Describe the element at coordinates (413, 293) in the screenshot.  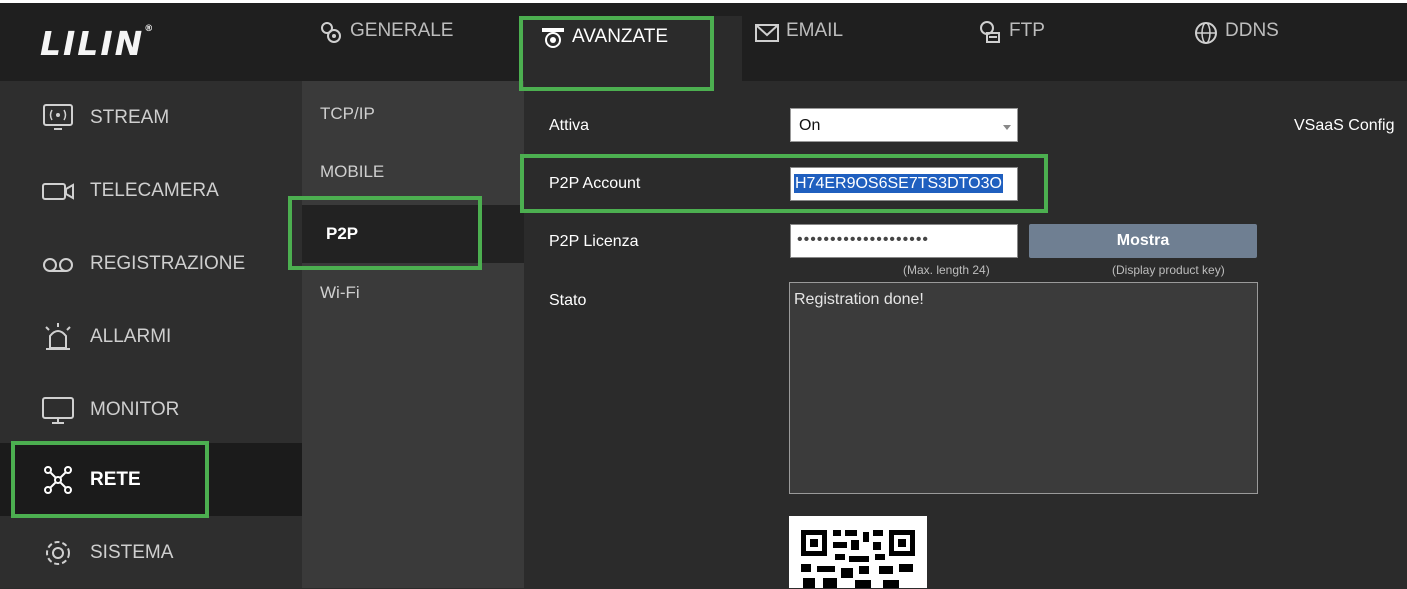
I see `submenu-item-wifi: Wi-Fi` at that location.